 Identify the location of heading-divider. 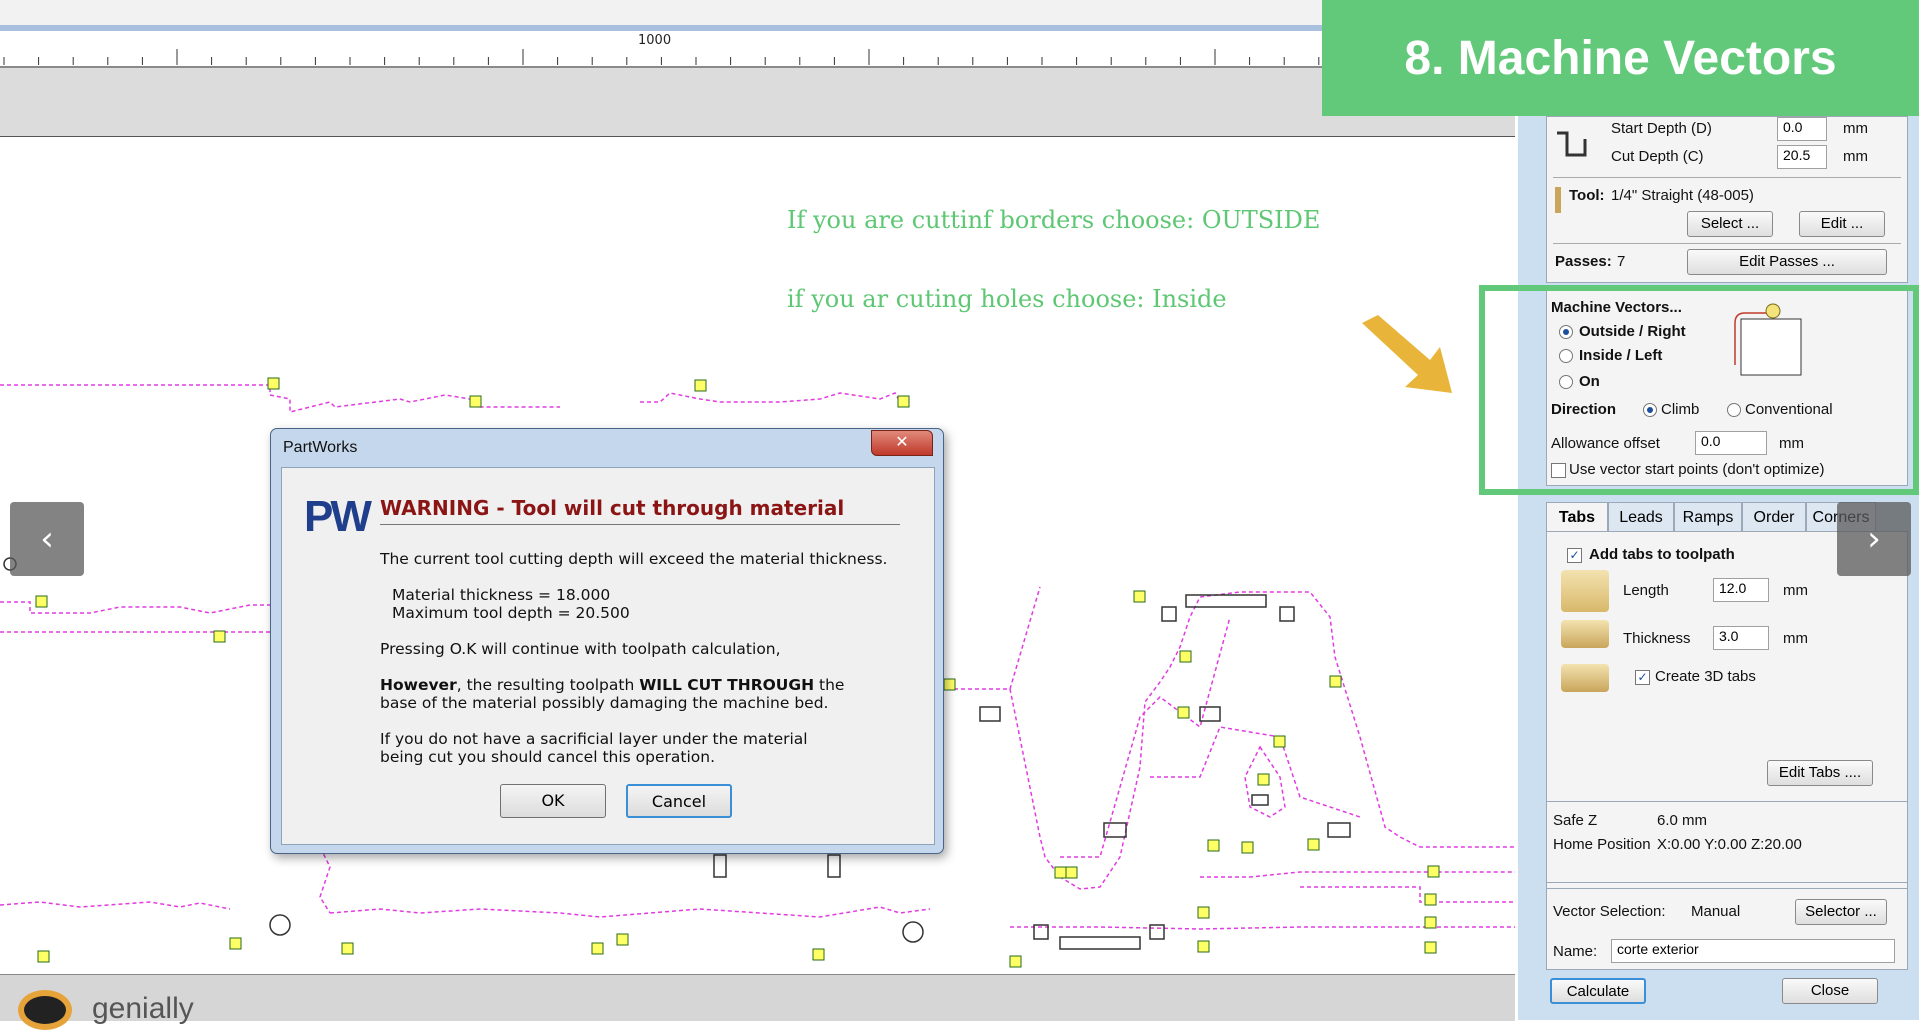
(640, 524).